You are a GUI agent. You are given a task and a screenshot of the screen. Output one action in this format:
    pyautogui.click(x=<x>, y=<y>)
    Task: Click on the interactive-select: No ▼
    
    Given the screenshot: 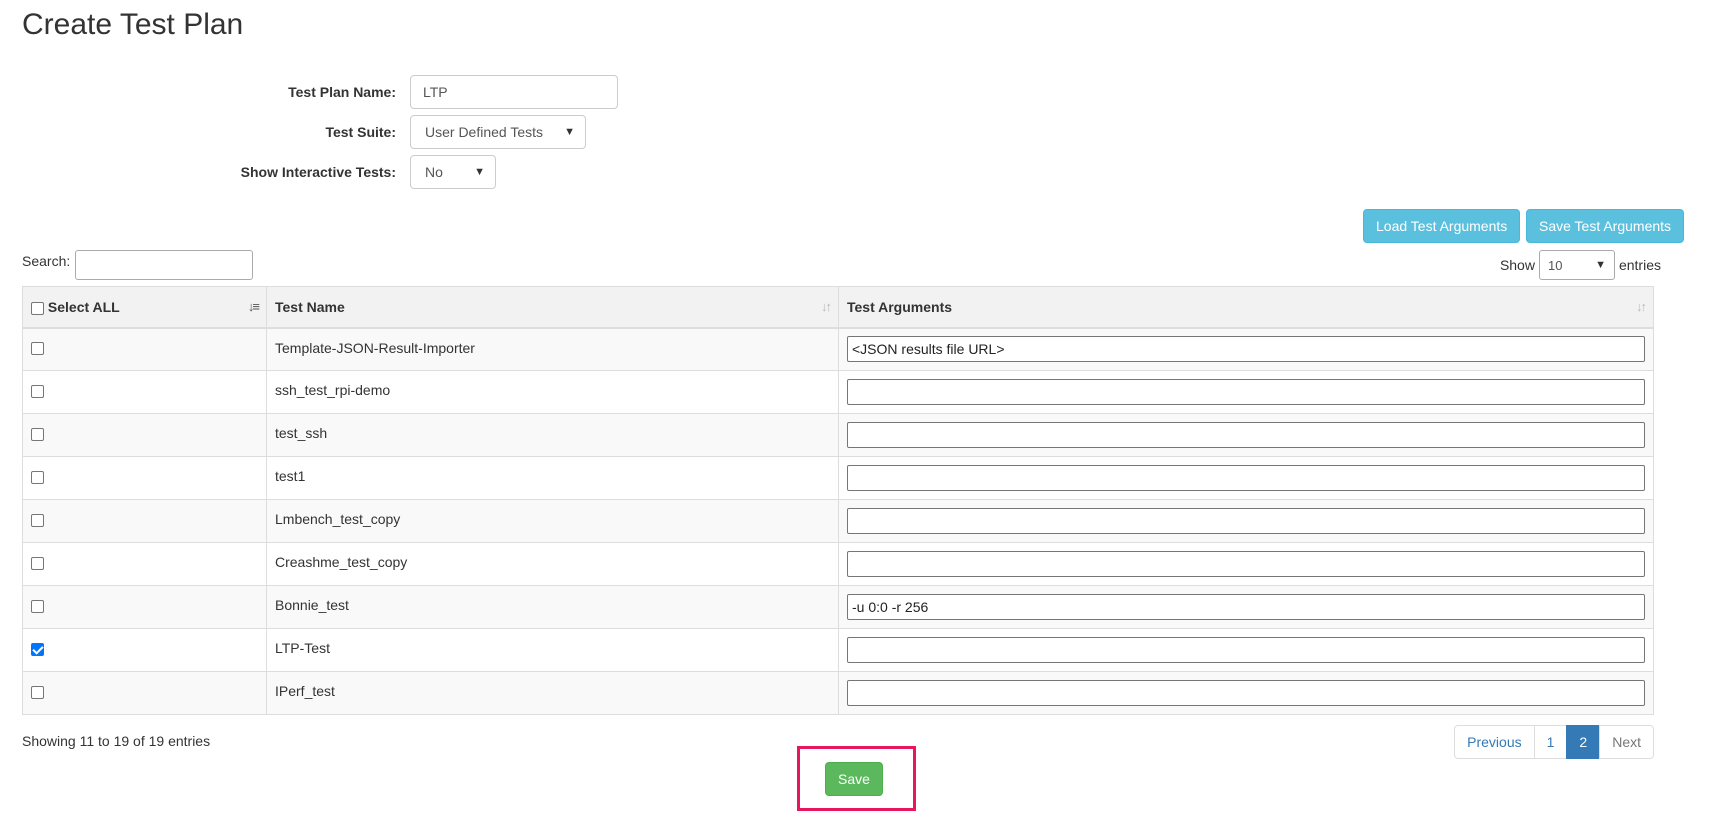 What is the action you would take?
    pyautogui.click(x=453, y=172)
    